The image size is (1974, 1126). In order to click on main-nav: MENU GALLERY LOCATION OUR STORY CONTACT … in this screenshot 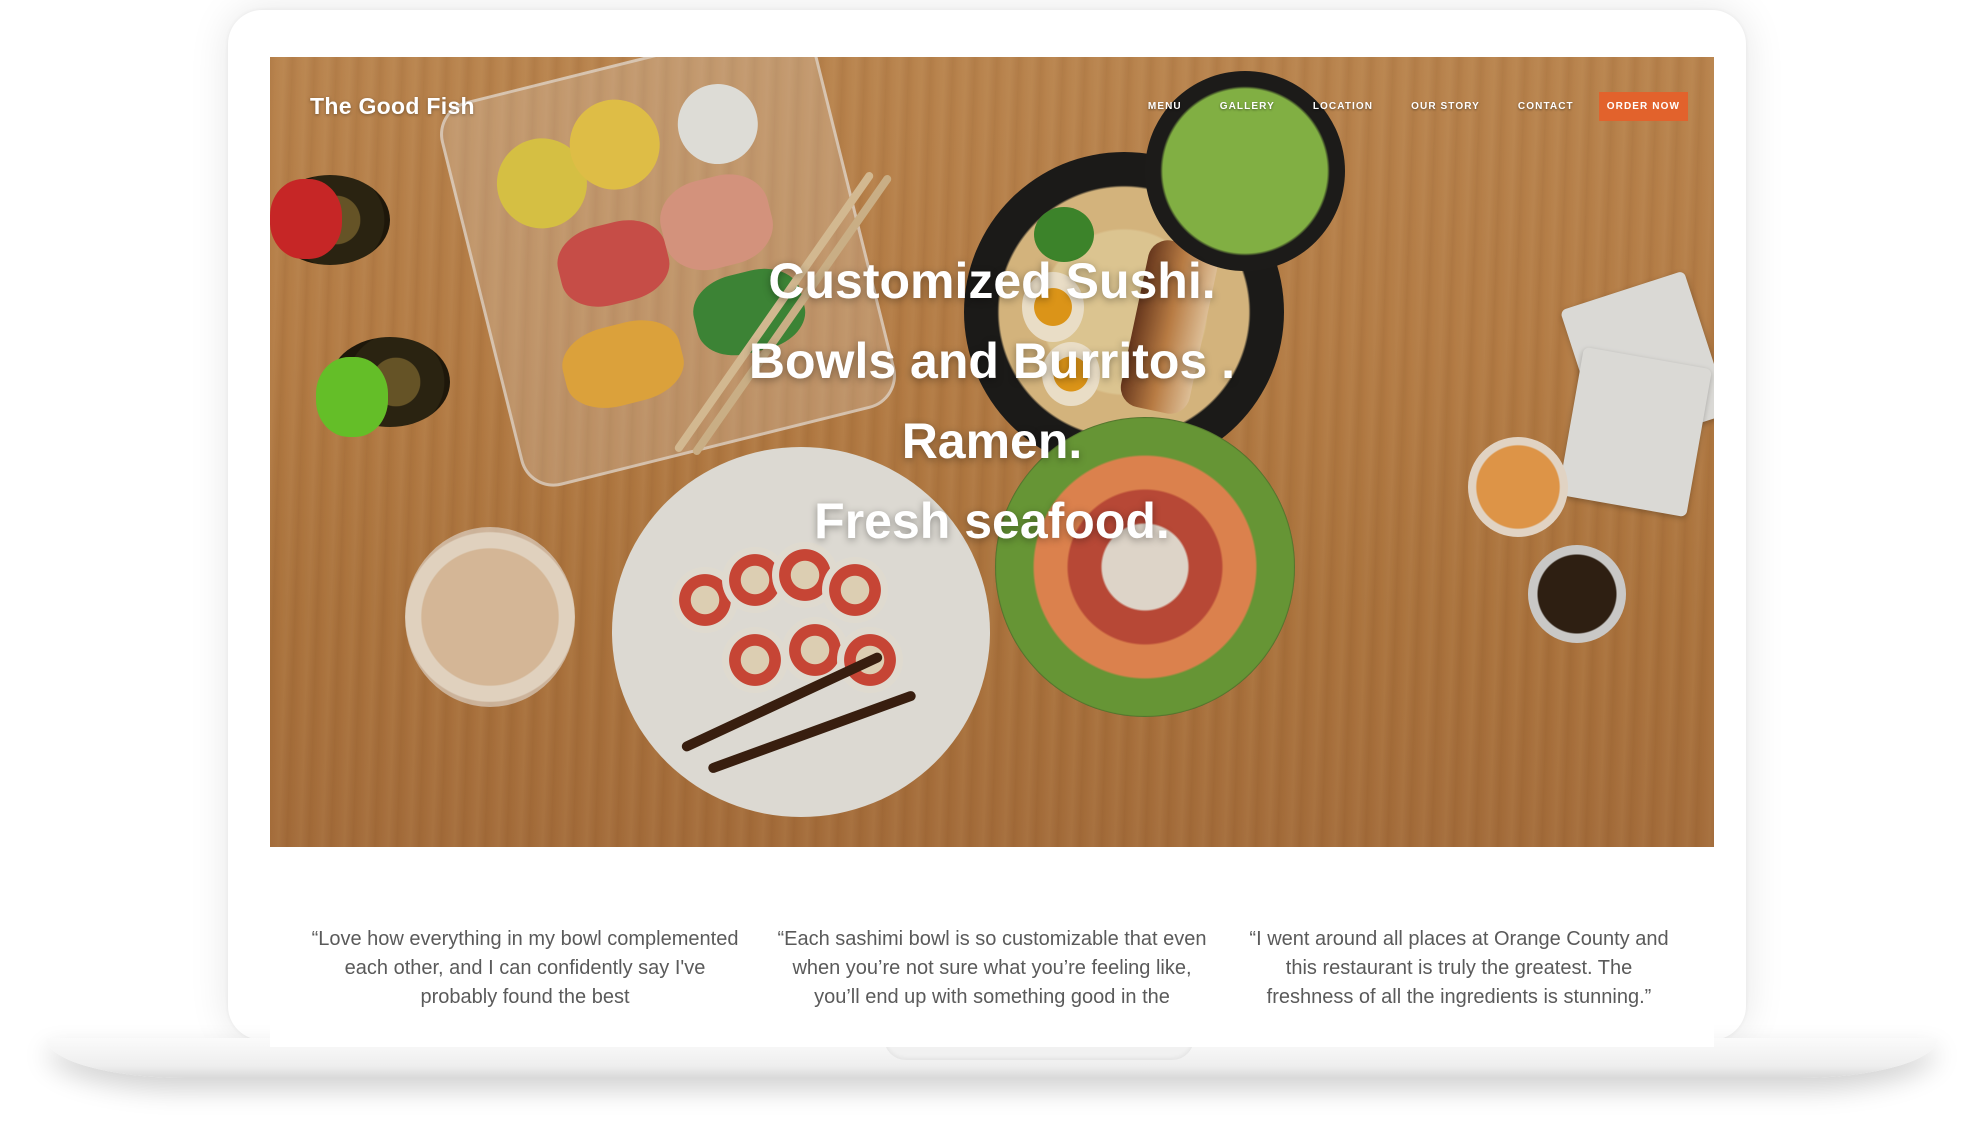, I will do `click(1408, 106)`.